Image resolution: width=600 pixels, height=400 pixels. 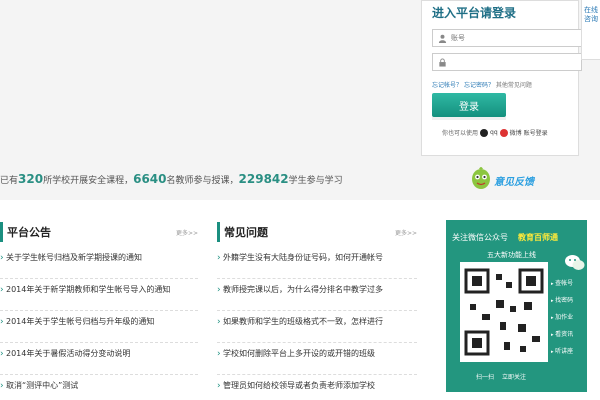 I want to click on notice-item: 2014年关于新学期教师和学生帐号导入的通知, so click(x=99, y=295).